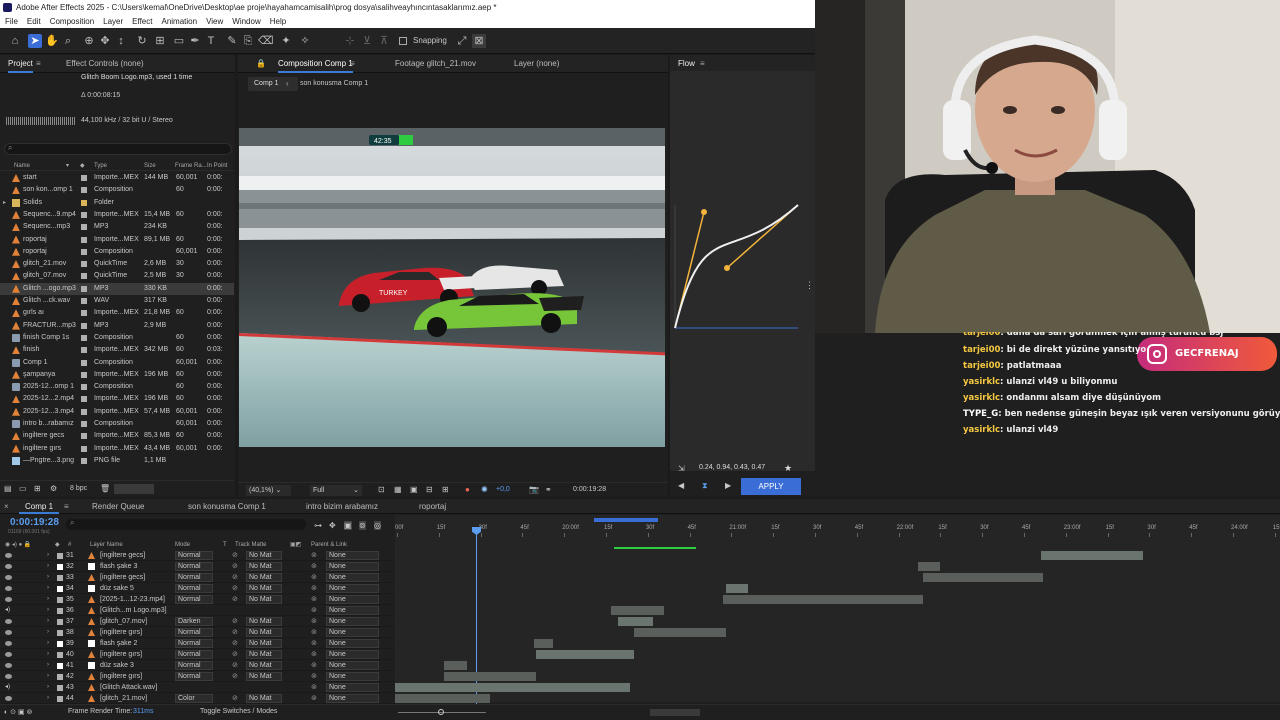 This screenshot has width=1280, height=720. I want to click on transparency-grid-icon: ▦, so click(398, 489).